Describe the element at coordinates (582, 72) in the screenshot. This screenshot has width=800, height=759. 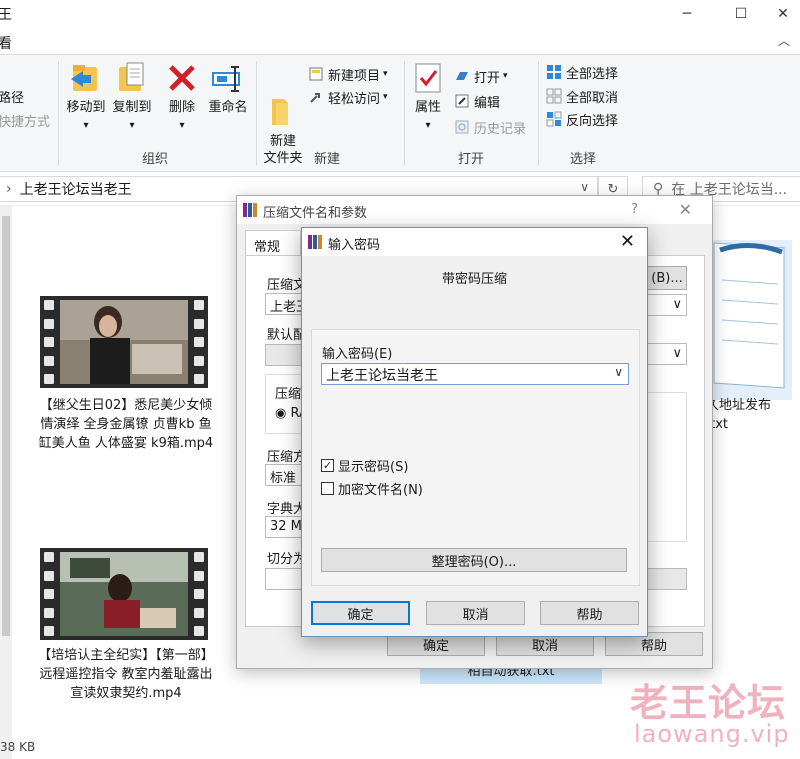
I see `select-all-button: 全部选择` at that location.